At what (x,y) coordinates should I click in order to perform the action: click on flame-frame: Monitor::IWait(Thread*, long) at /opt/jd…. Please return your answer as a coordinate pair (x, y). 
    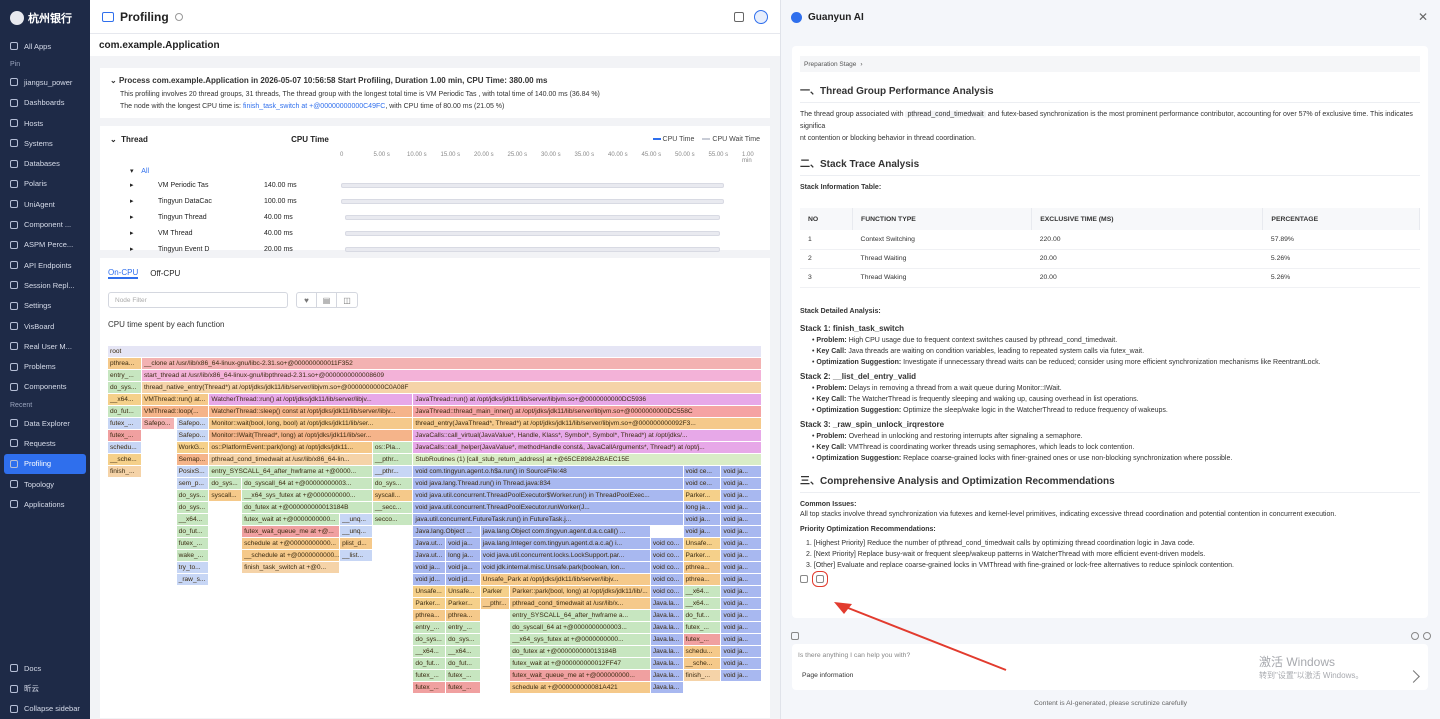
    Looking at the image, I should click on (311, 435).